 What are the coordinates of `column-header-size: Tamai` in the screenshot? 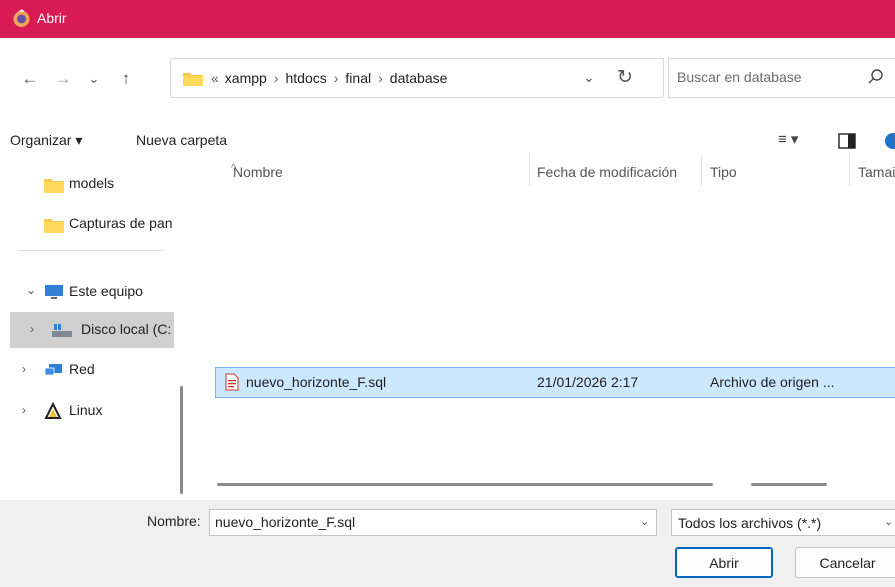 It's located at (876, 172).